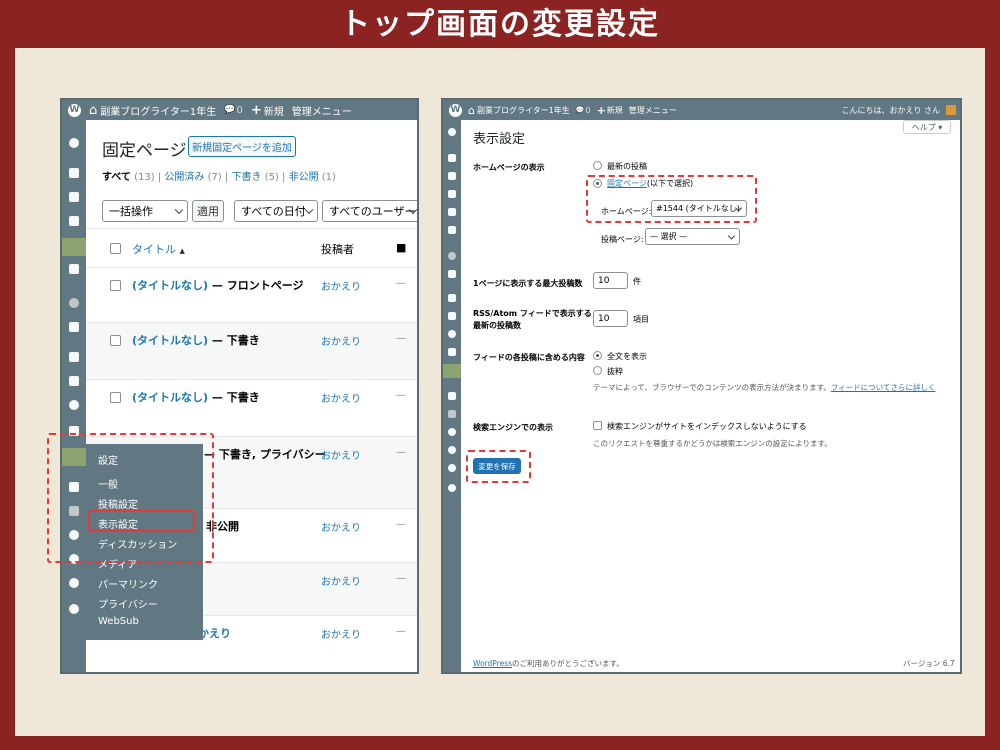 This screenshot has height=750, width=1000. I want to click on date-filter-select: すべての日付, so click(276, 211).